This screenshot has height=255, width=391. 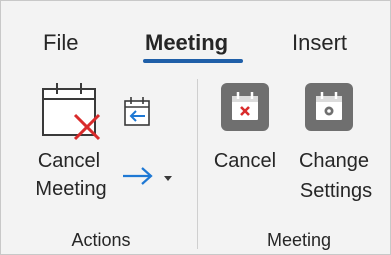 What do you see at coordinates (319, 43) in the screenshot?
I see `tab-insert: Insert` at bounding box center [319, 43].